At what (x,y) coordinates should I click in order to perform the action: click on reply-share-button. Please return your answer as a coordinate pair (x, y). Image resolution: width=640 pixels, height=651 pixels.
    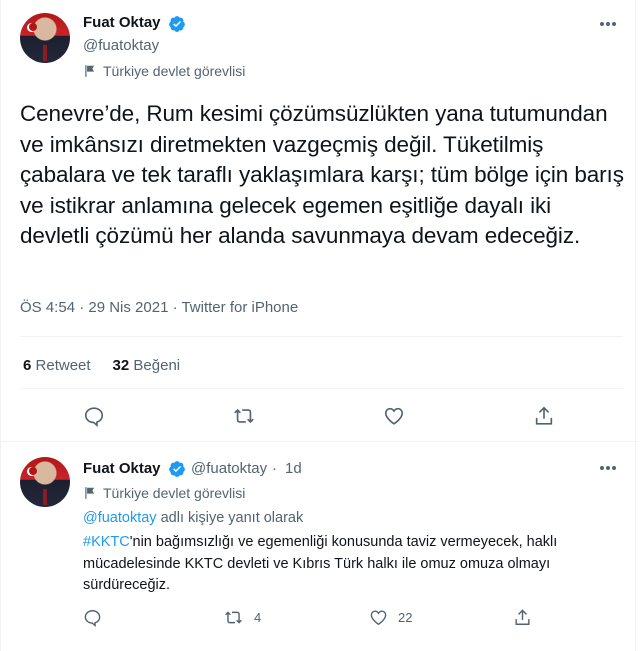
    Looking at the image, I should click on (522, 617).